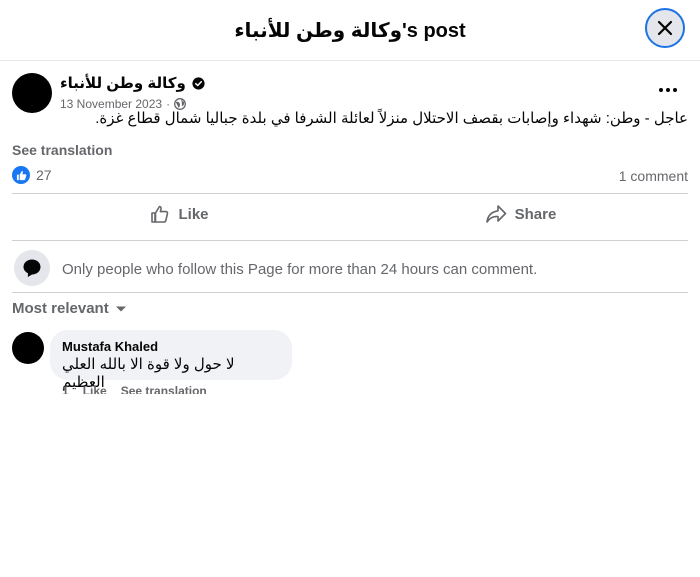 This screenshot has height=577, width=700. I want to click on post-author-avatar, so click(32, 93).